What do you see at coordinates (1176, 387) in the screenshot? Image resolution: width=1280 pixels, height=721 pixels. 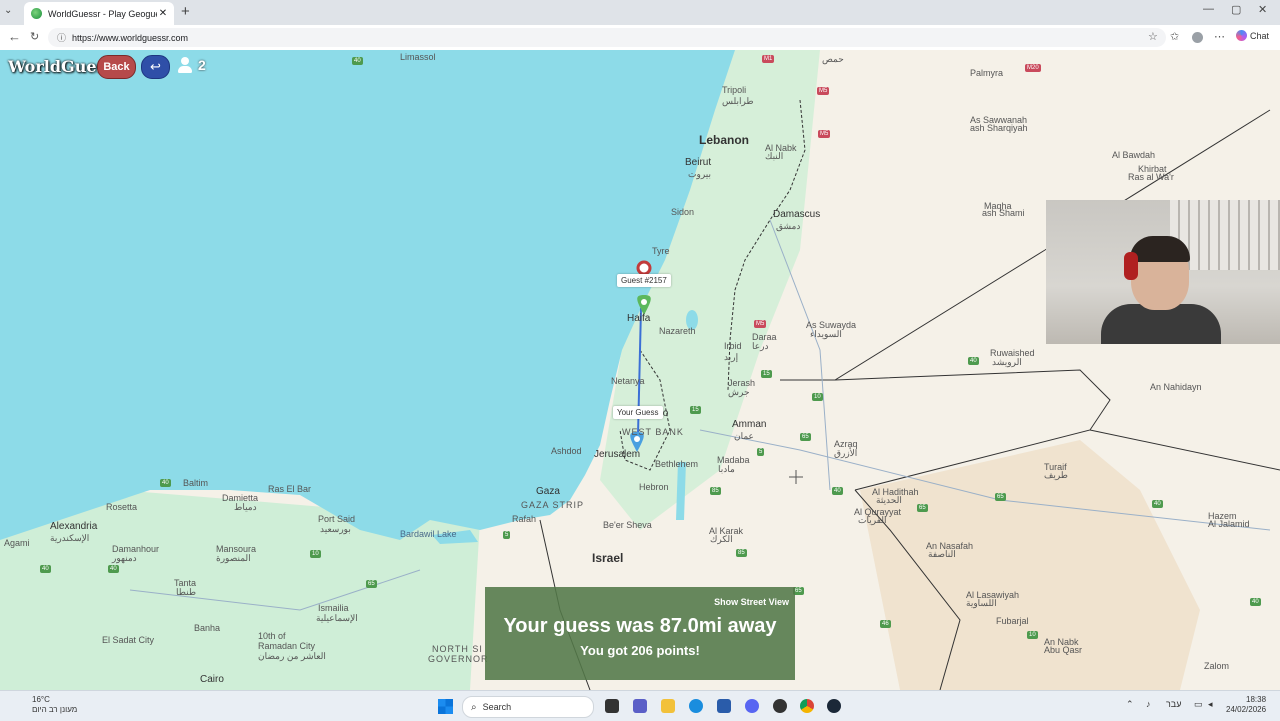 I see `label-an-nahidayn: An Nahidayn` at bounding box center [1176, 387].